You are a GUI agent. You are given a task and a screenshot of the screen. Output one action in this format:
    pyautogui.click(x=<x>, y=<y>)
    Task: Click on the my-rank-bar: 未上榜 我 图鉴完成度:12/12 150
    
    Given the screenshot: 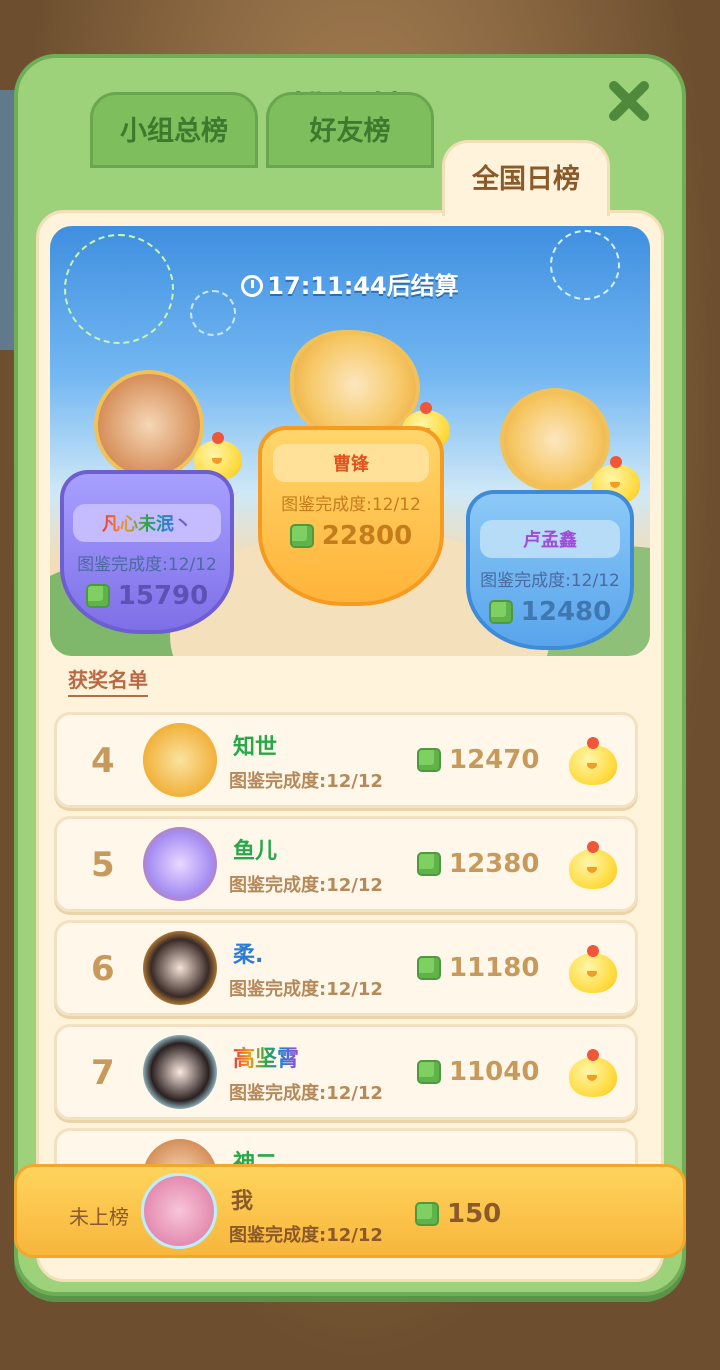 What is the action you would take?
    pyautogui.click(x=350, y=1211)
    